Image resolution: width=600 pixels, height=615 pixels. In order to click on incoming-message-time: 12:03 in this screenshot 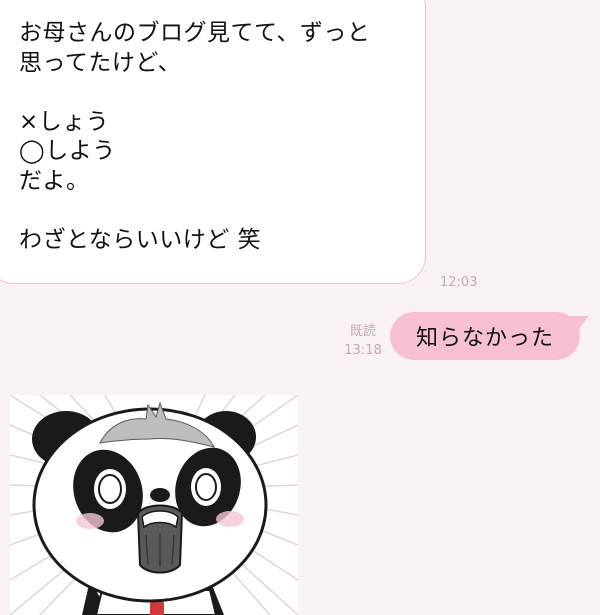, I will do `click(459, 282)`.